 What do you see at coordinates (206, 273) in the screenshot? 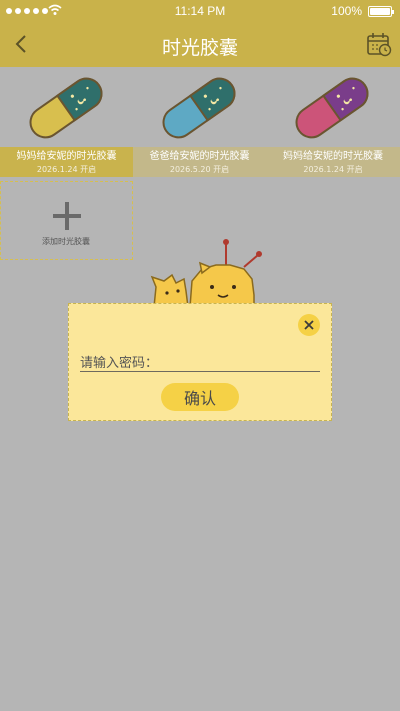
I see `mascot-illustration` at bounding box center [206, 273].